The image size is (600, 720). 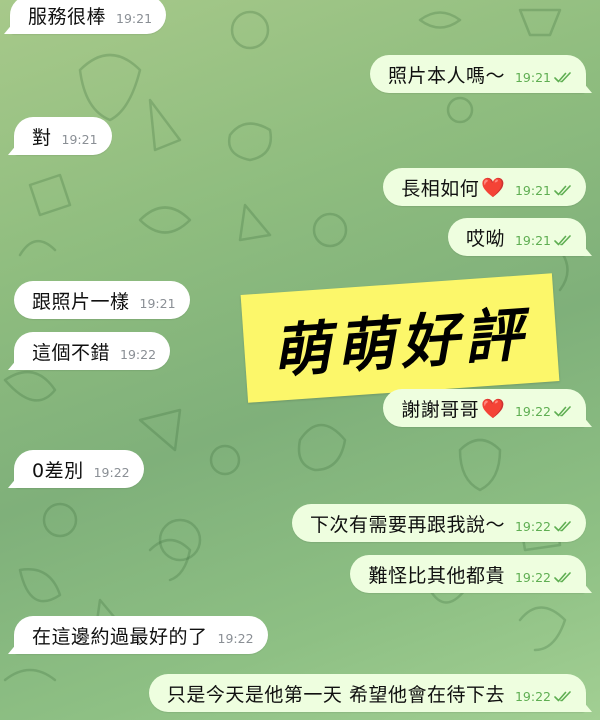 I want to click on message-text: 這個不錯, so click(x=71, y=352).